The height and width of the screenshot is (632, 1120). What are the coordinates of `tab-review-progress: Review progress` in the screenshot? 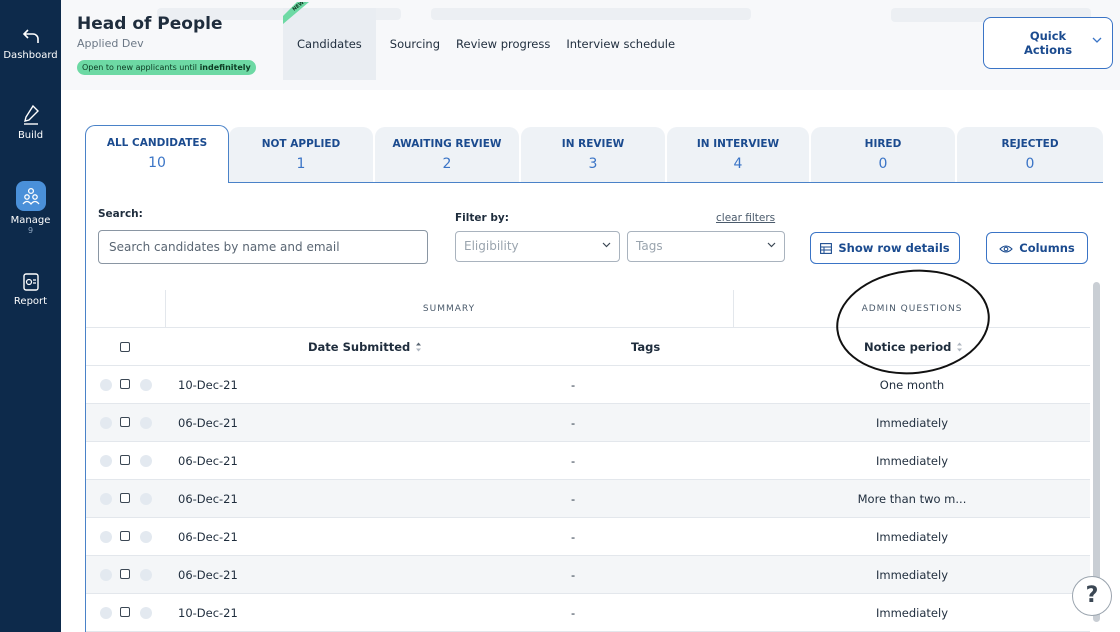 It's located at (509, 44).